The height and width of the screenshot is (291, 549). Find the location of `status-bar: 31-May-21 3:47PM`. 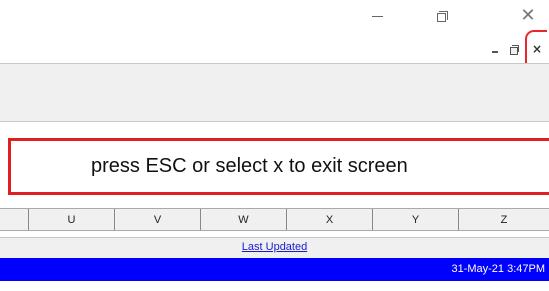

status-bar: 31-May-21 3:47PM is located at coordinates (274, 269).